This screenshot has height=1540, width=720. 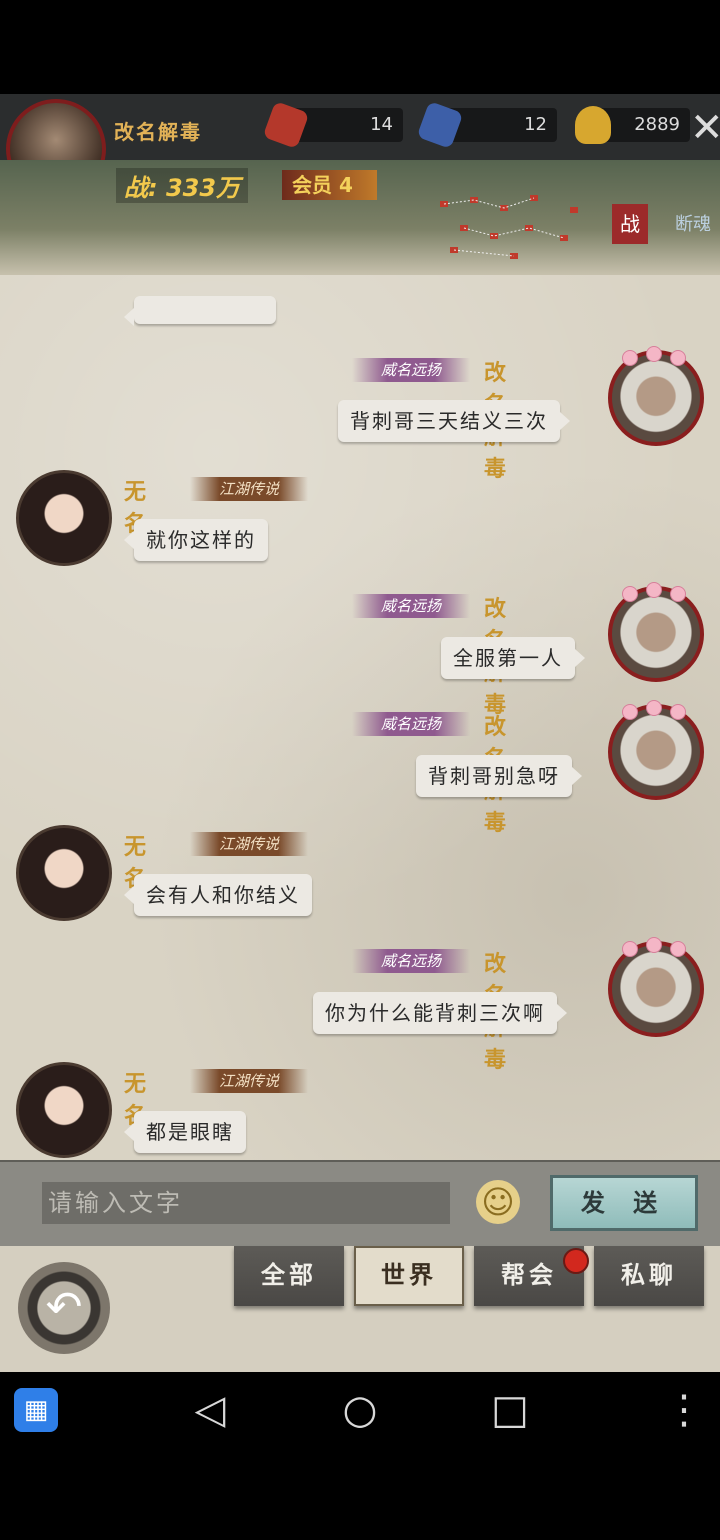 What do you see at coordinates (246, 1203) in the screenshot?
I see `chat-input` at bounding box center [246, 1203].